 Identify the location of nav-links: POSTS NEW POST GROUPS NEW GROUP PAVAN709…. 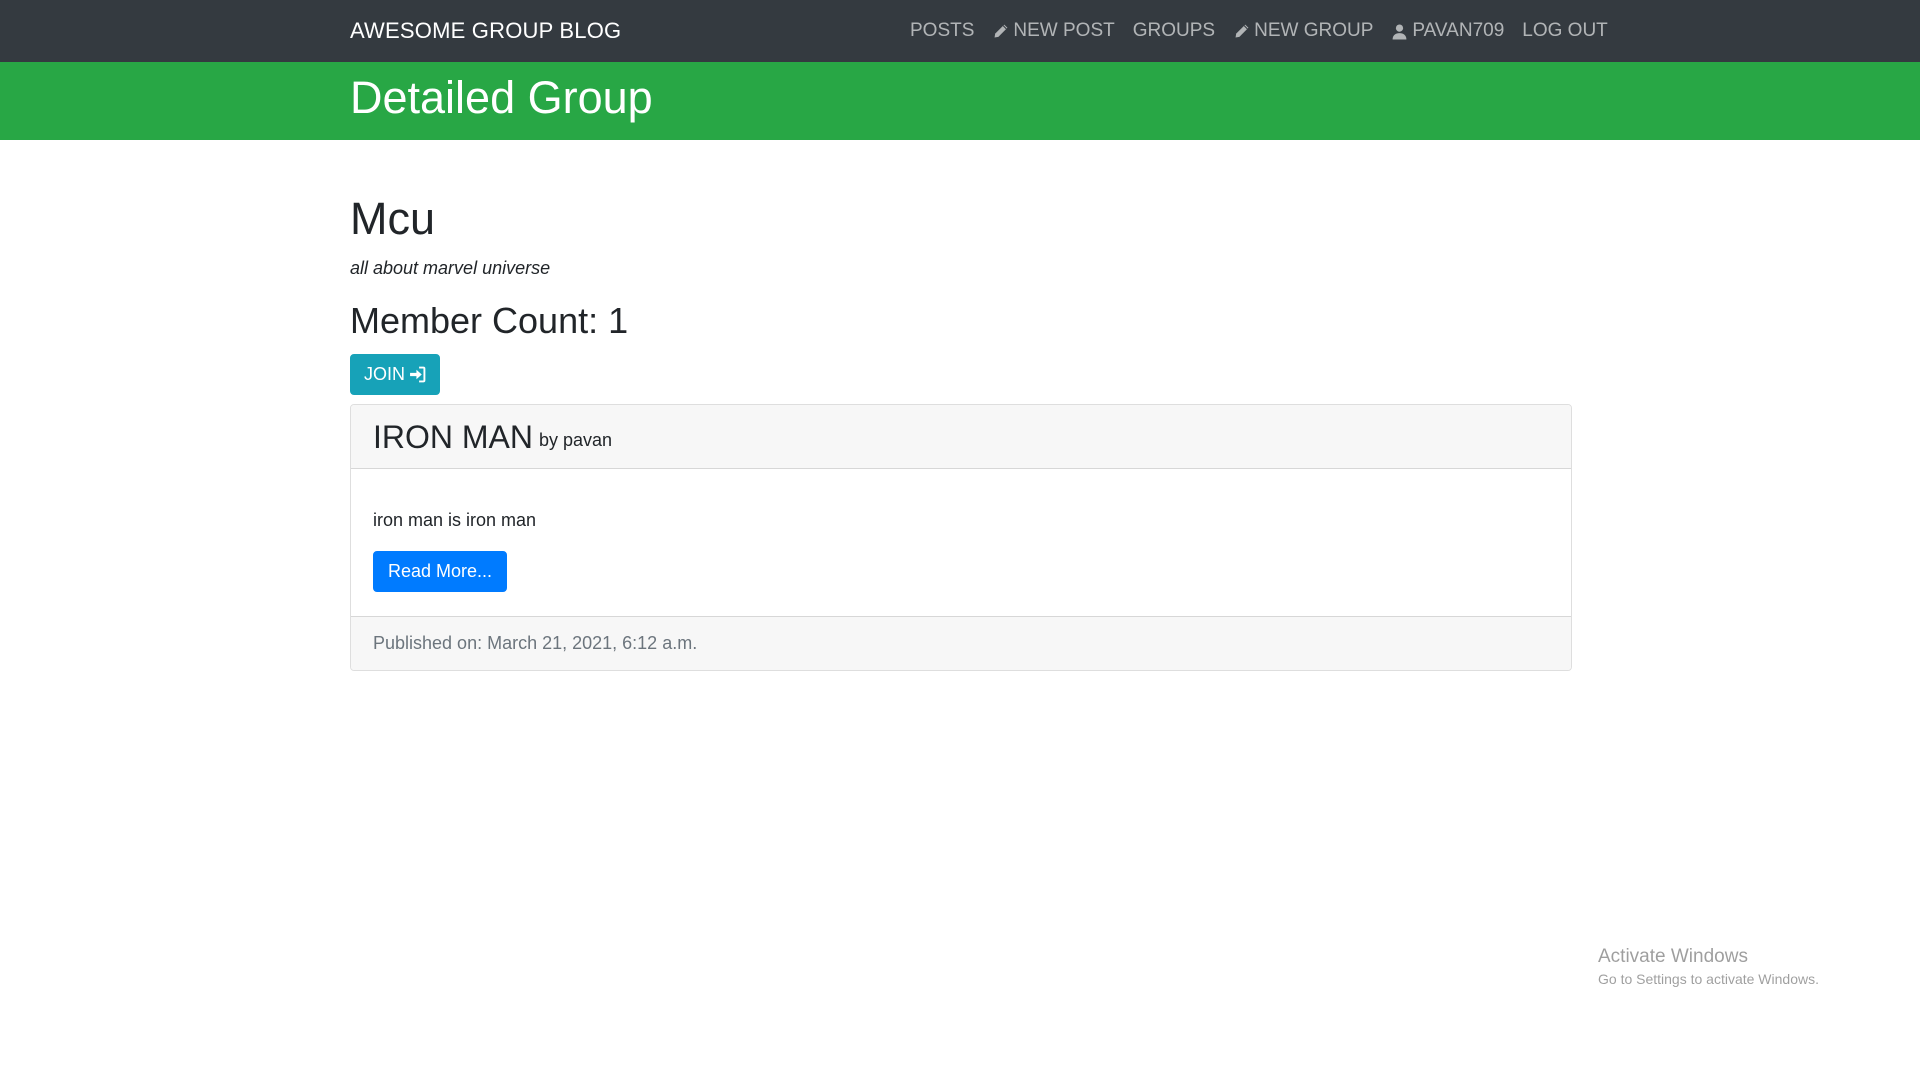
(1259, 31).